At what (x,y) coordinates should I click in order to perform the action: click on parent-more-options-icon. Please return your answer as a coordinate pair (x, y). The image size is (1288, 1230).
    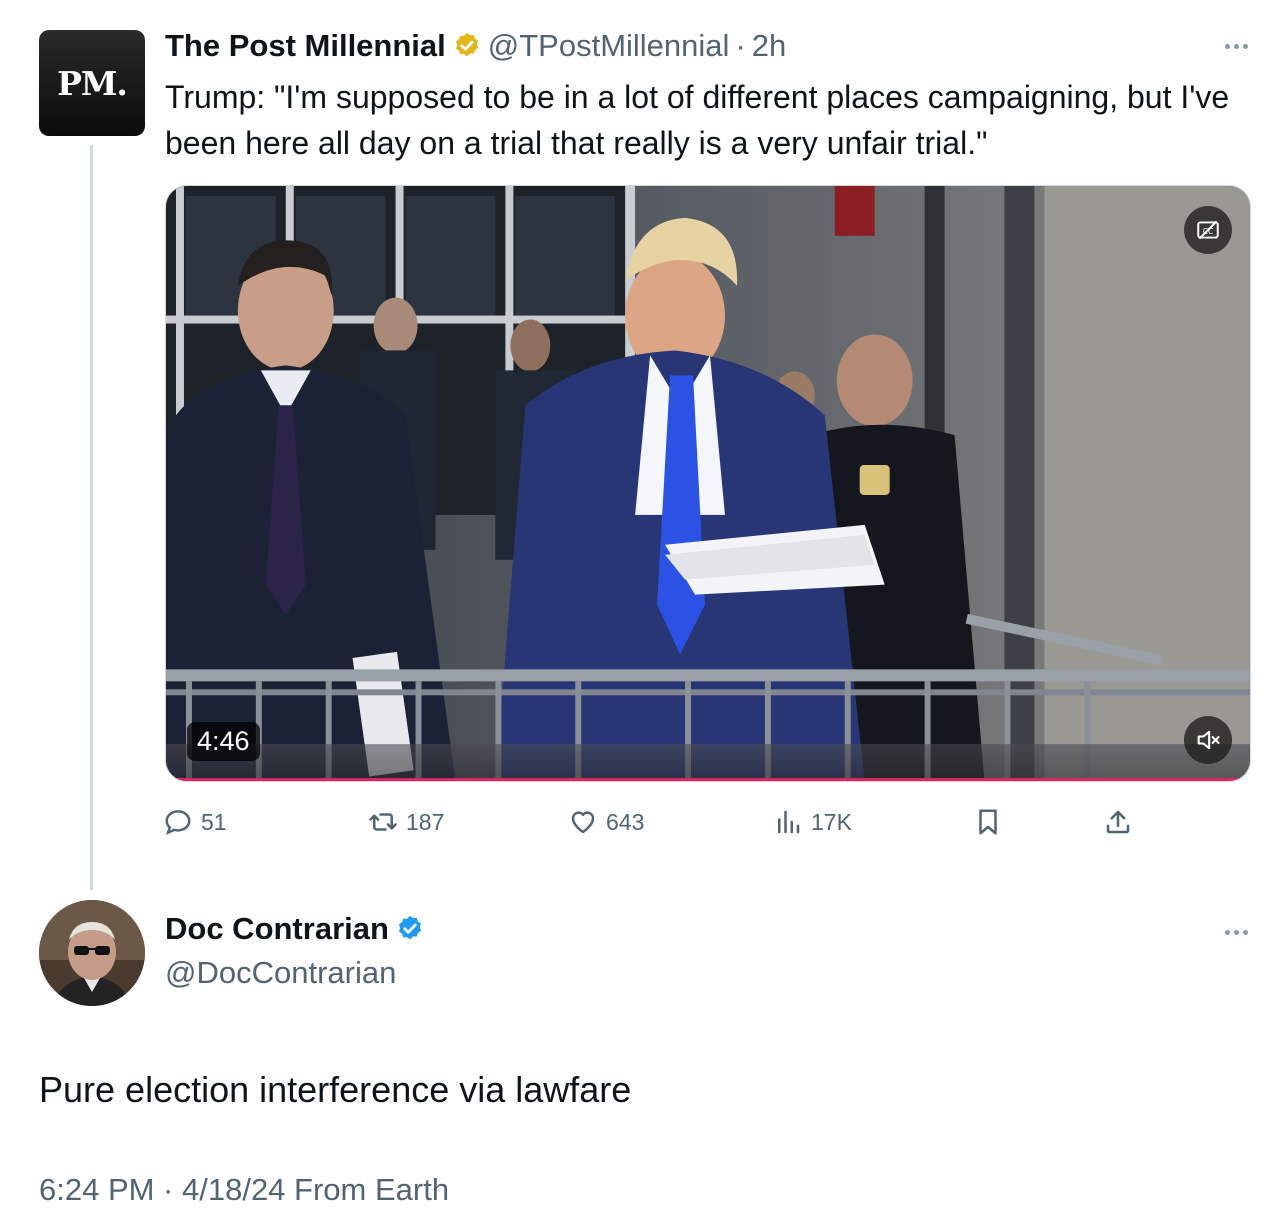
    Looking at the image, I should click on (1236, 46).